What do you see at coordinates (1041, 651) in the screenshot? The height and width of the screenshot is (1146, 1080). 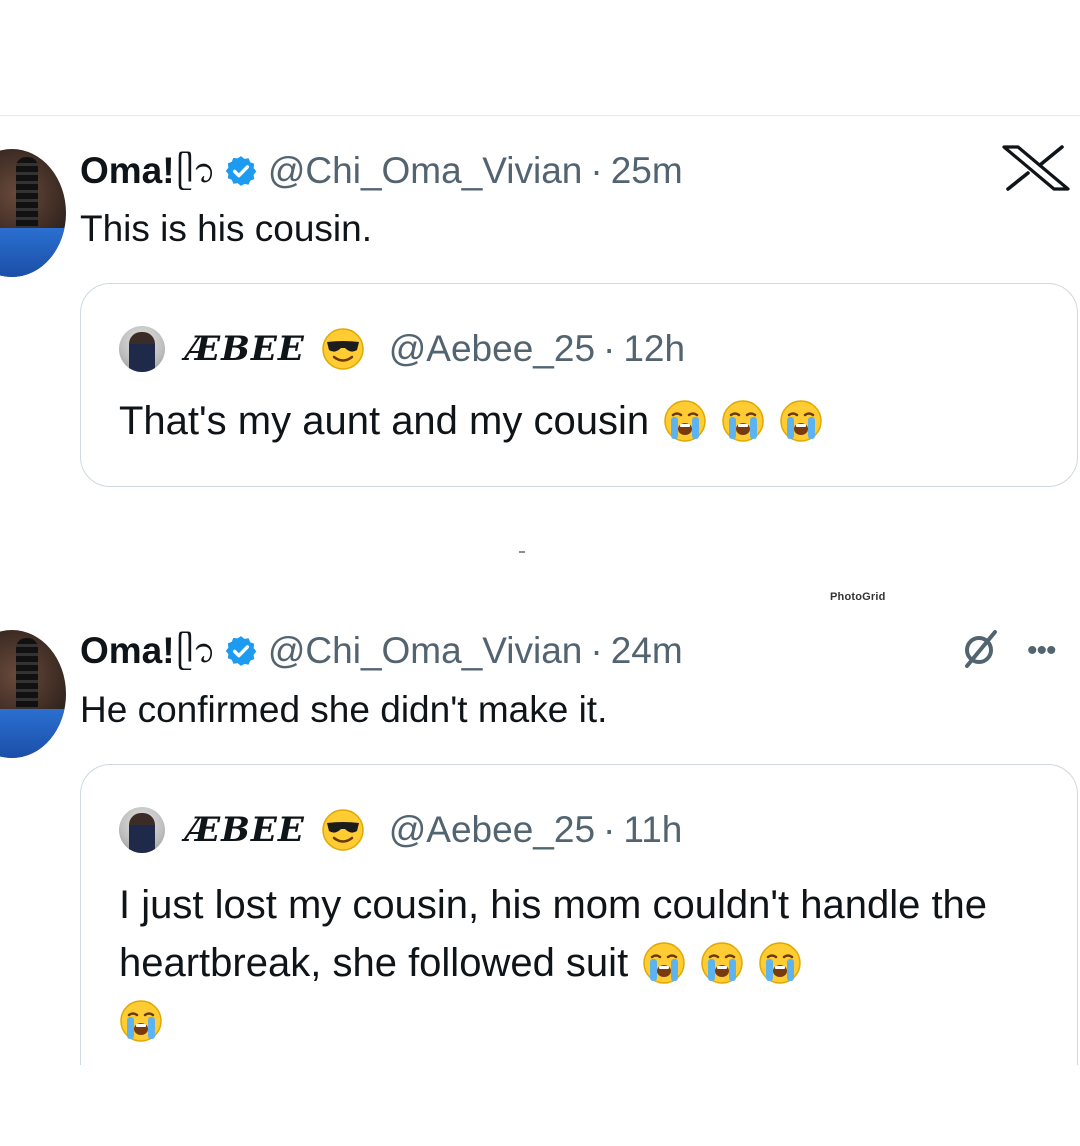 I see `more-options-icon: •••` at bounding box center [1041, 651].